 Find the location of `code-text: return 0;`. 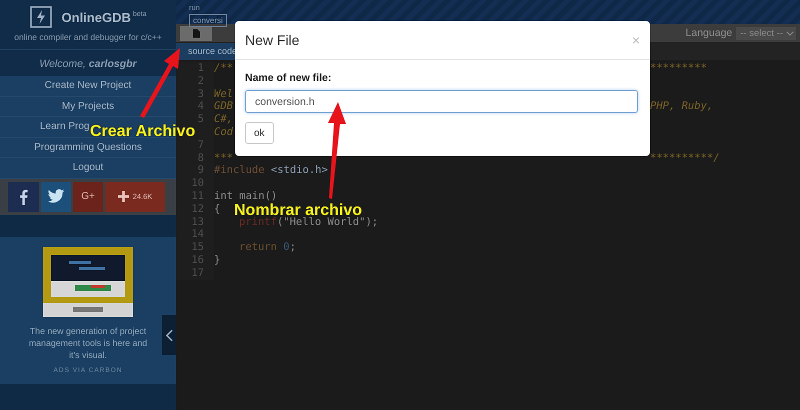

code-text: return 0; is located at coordinates (267, 247).